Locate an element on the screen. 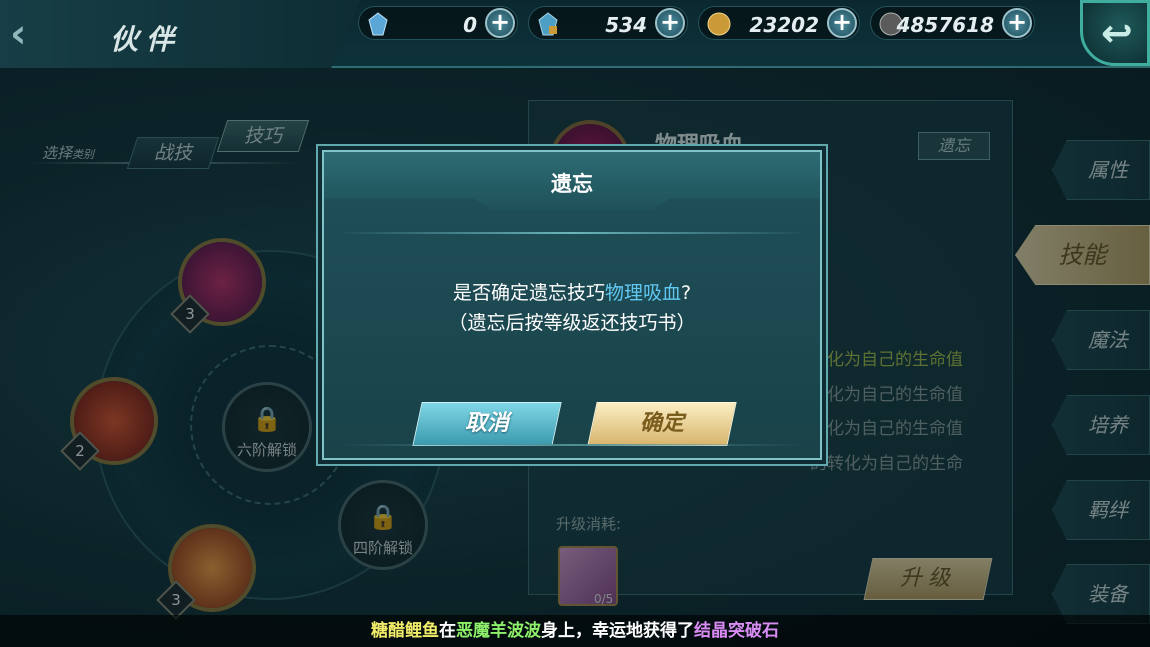 The image size is (1150, 647). dialog-message: 是否确定遗忘技巧物理吸血? is located at coordinates (572, 291).